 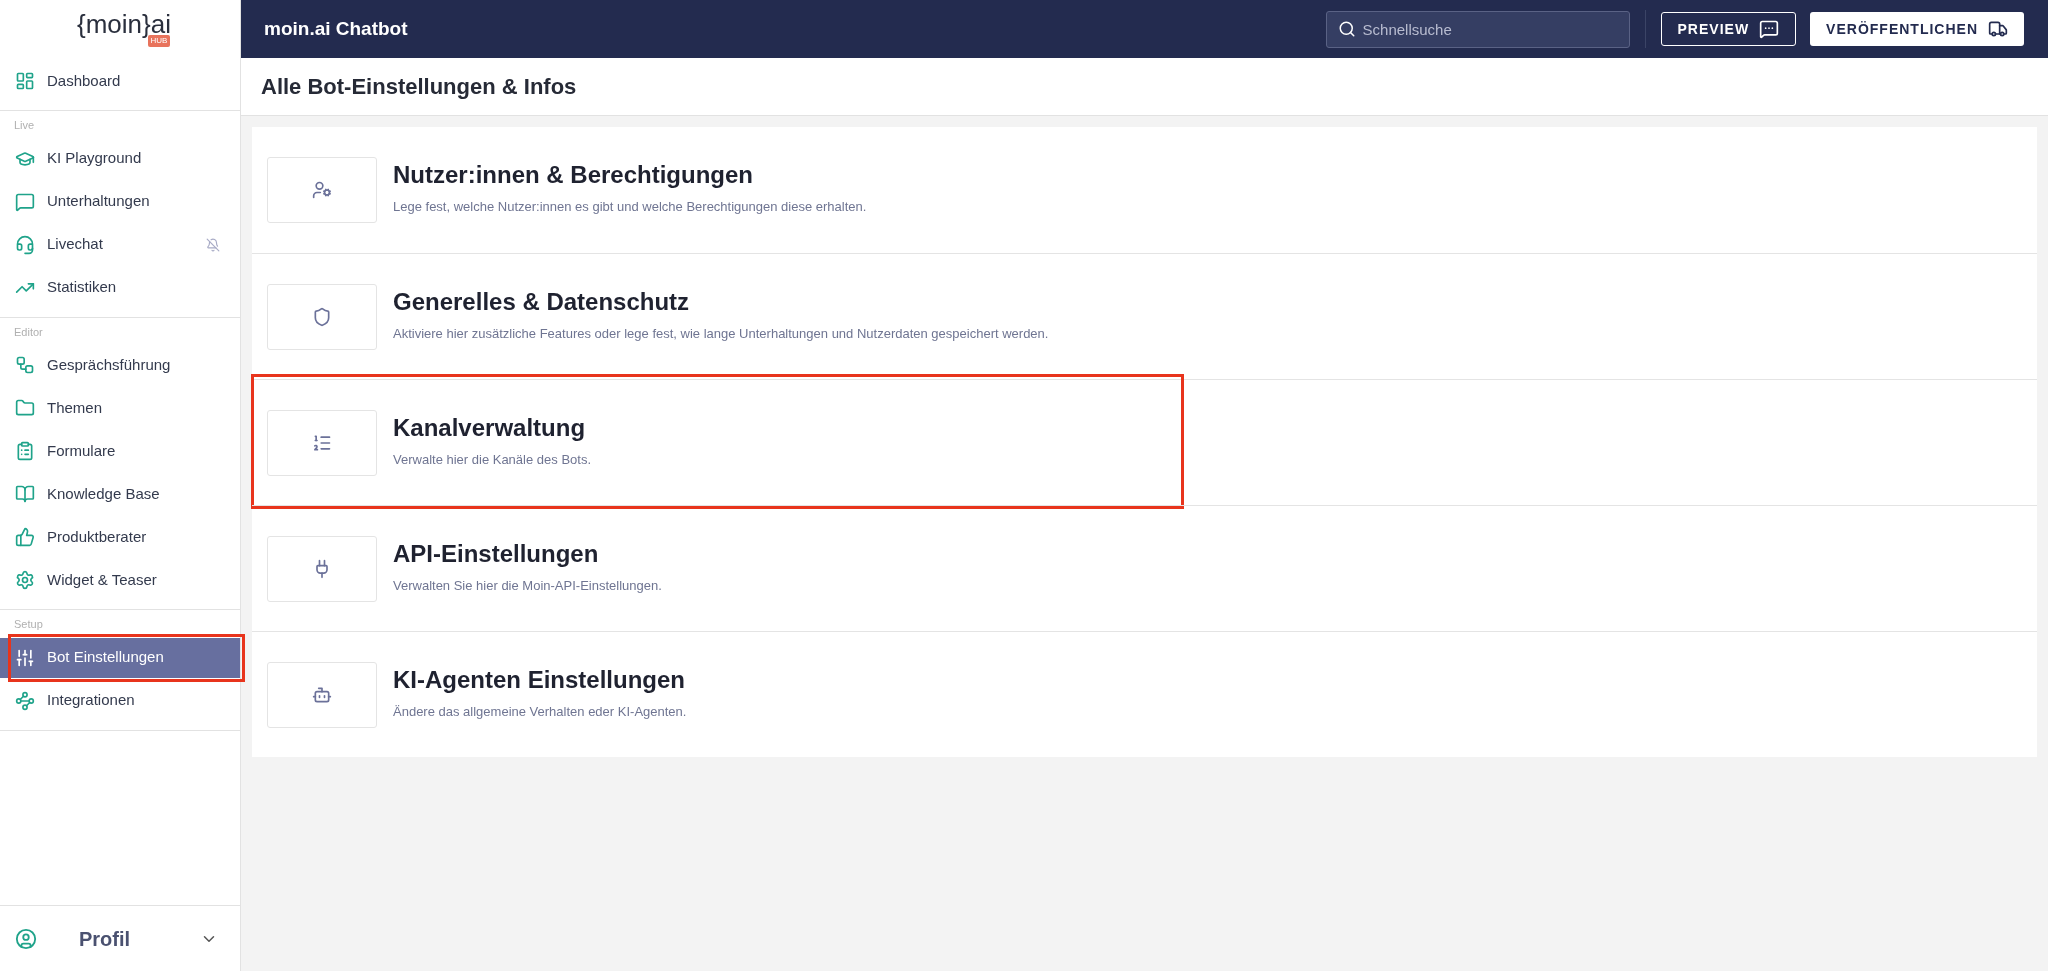 What do you see at coordinates (1346, 28) in the screenshot?
I see `search-icon` at bounding box center [1346, 28].